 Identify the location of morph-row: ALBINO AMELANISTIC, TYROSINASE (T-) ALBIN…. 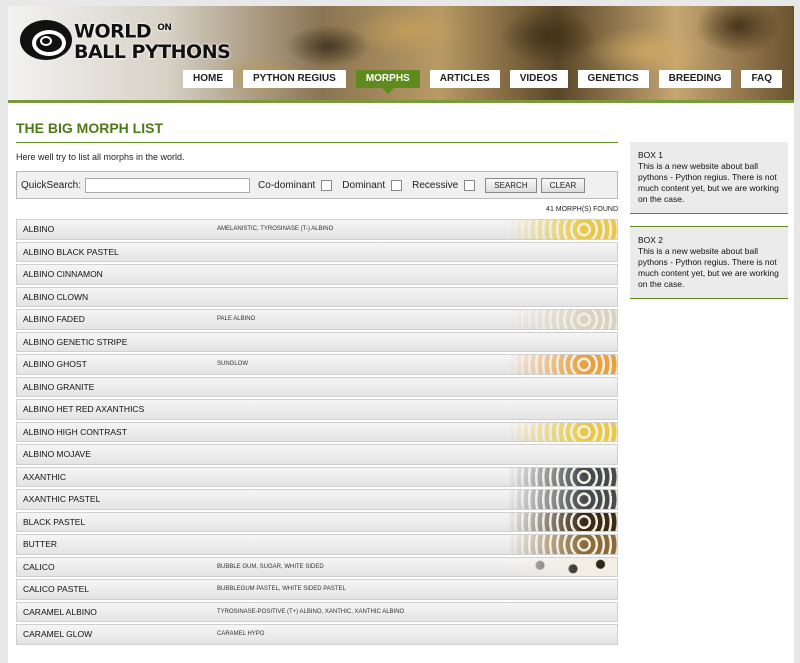
(317, 229).